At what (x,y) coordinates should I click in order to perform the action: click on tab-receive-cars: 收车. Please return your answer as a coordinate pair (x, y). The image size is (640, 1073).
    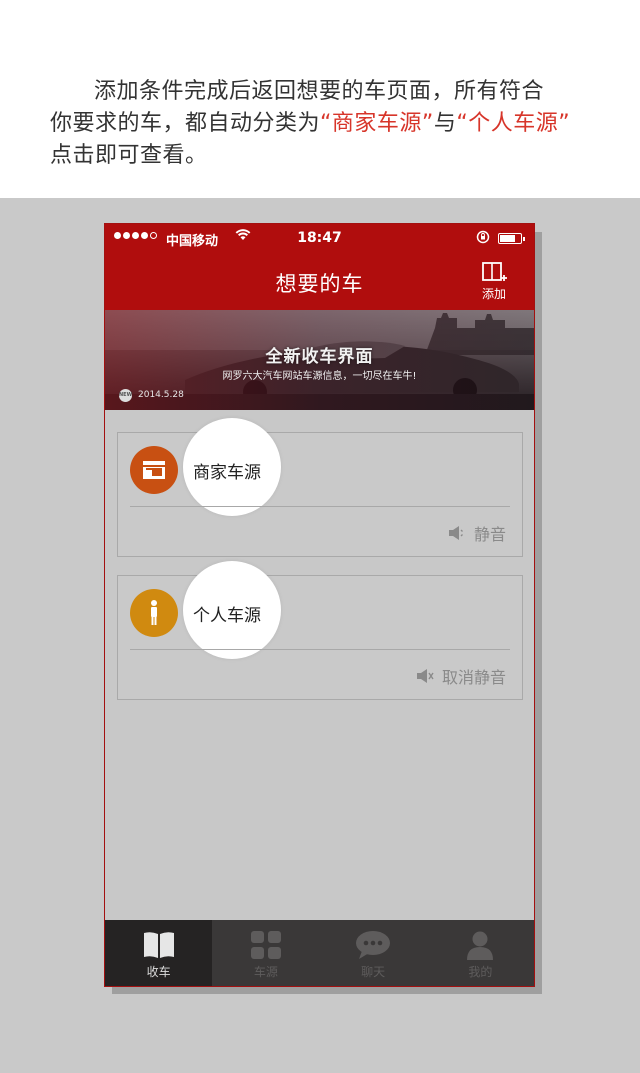
    Looking at the image, I should click on (159, 953).